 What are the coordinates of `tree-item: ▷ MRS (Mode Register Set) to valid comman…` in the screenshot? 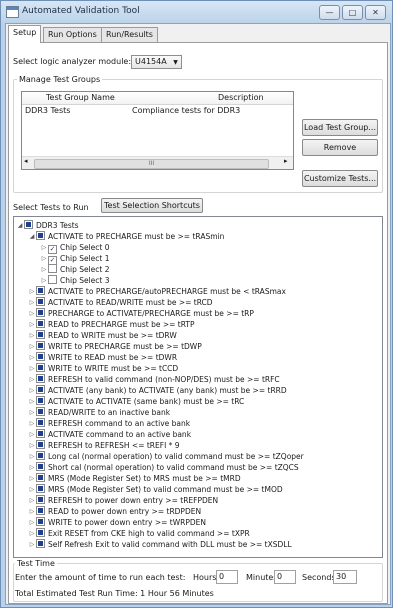 It's located at (155, 489).